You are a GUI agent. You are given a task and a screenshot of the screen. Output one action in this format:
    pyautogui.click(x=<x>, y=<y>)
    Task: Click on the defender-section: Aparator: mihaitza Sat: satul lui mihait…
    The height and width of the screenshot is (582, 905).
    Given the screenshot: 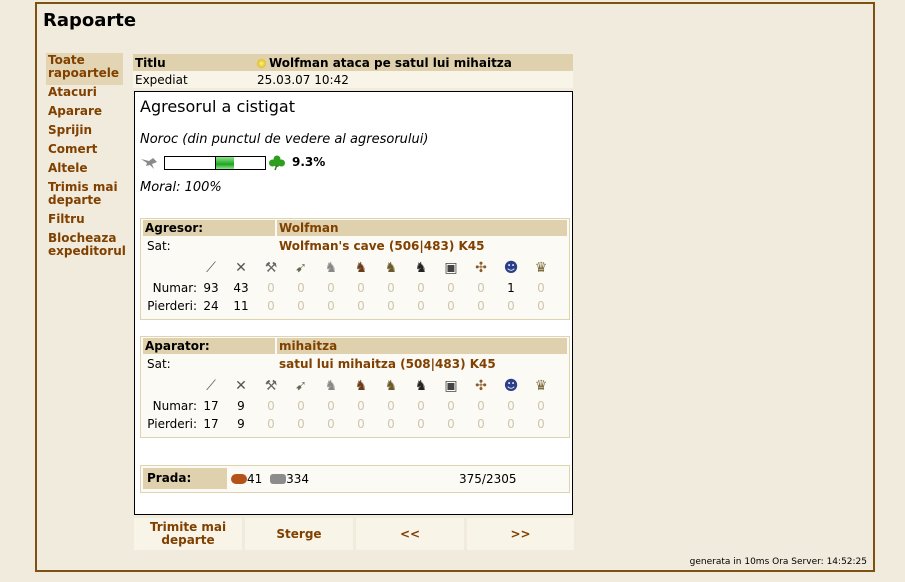 What is the action you would take?
    pyautogui.click(x=355, y=387)
    